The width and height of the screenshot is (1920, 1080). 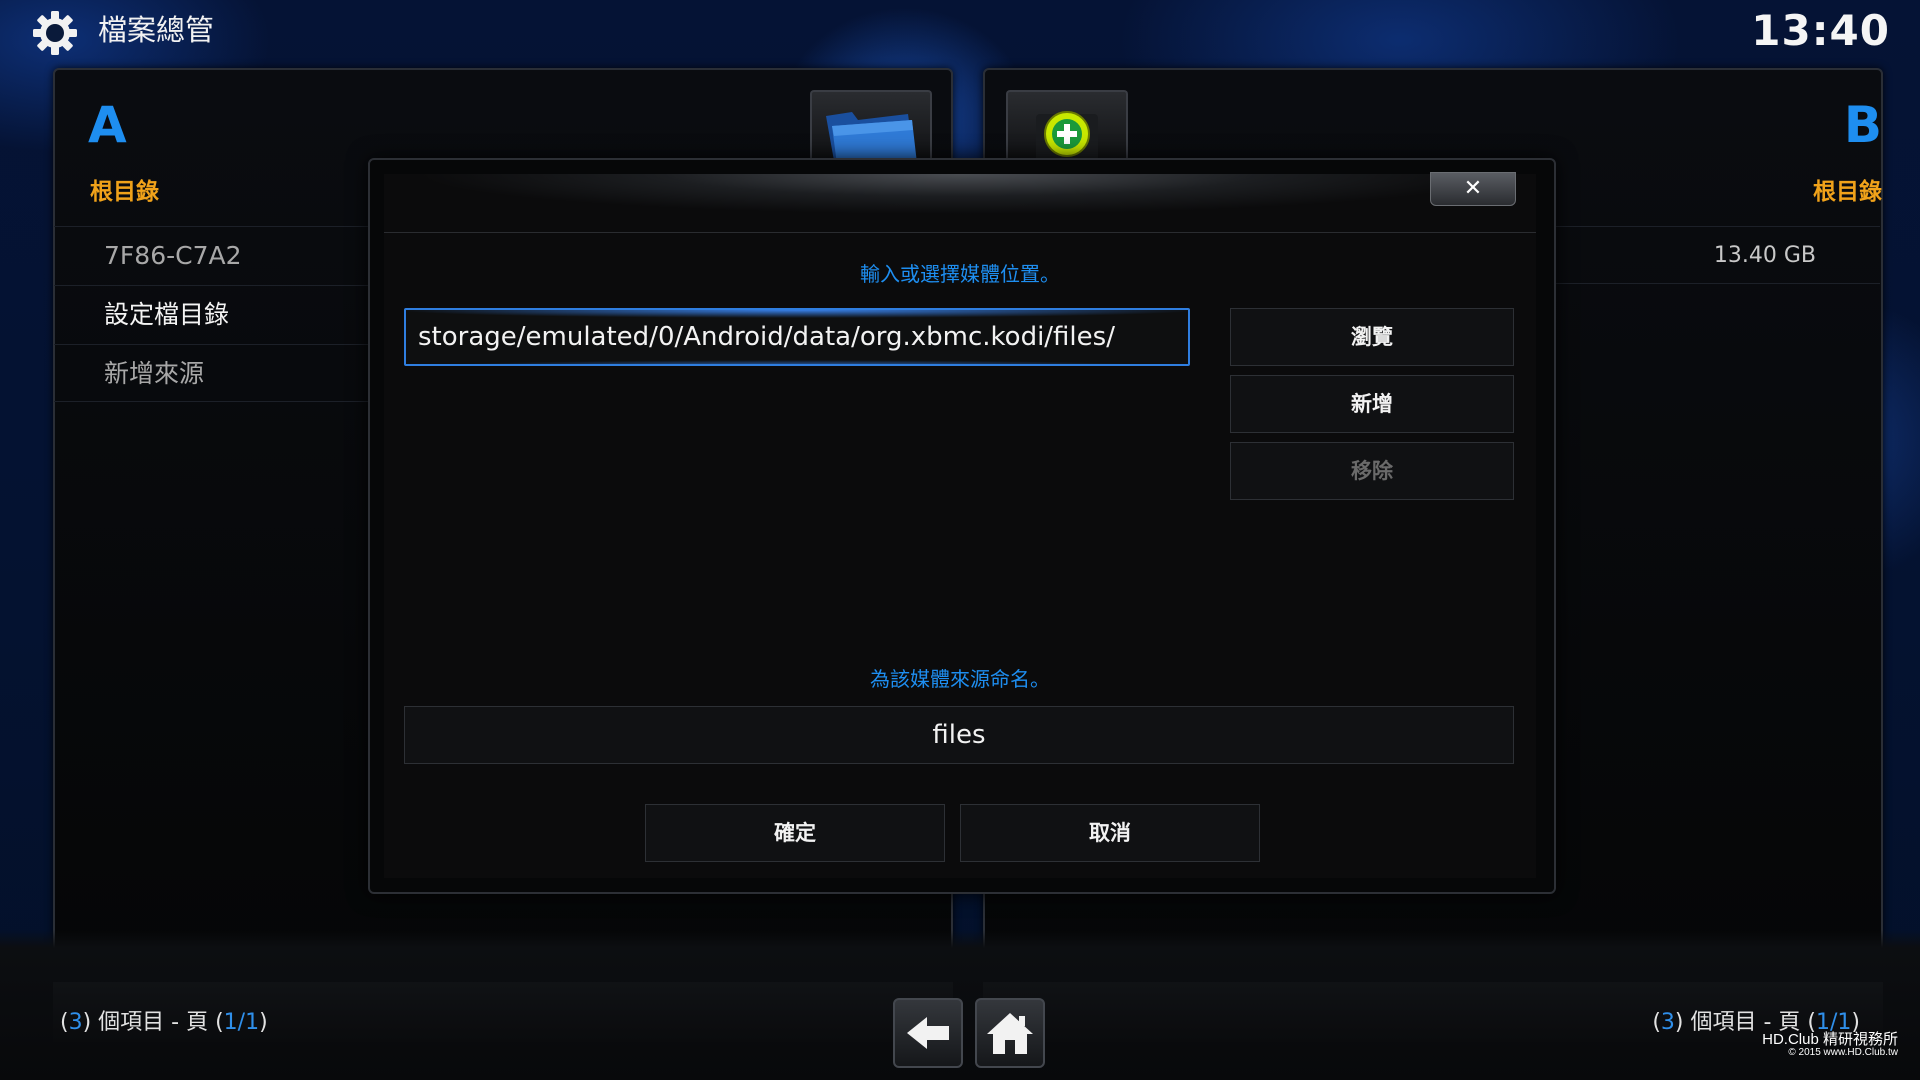 What do you see at coordinates (795, 833) in the screenshot?
I see `ok-button: 確定` at bounding box center [795, 833].